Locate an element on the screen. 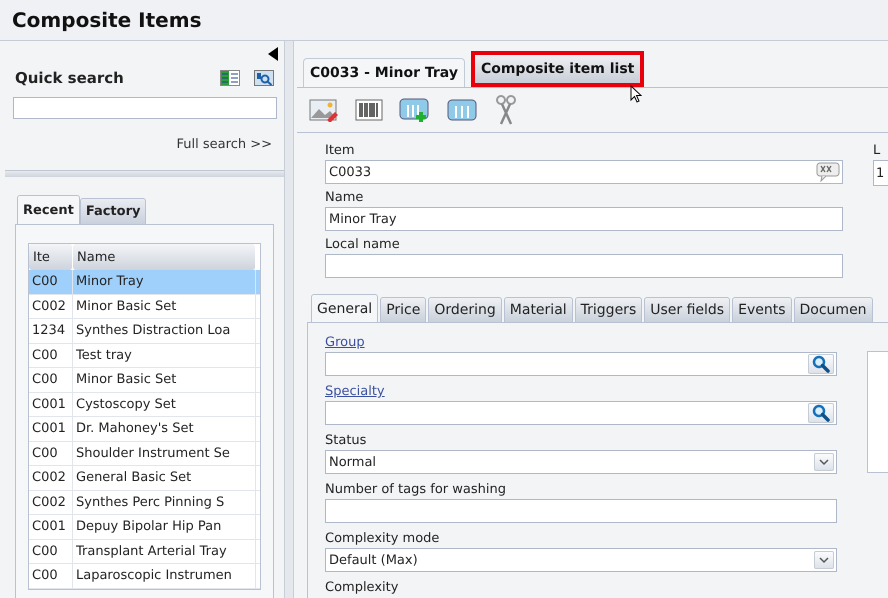 The width and height of the screenshot is (888, 598). table-row: C00 Minor Basic Set is located at coordinates (144, 380).